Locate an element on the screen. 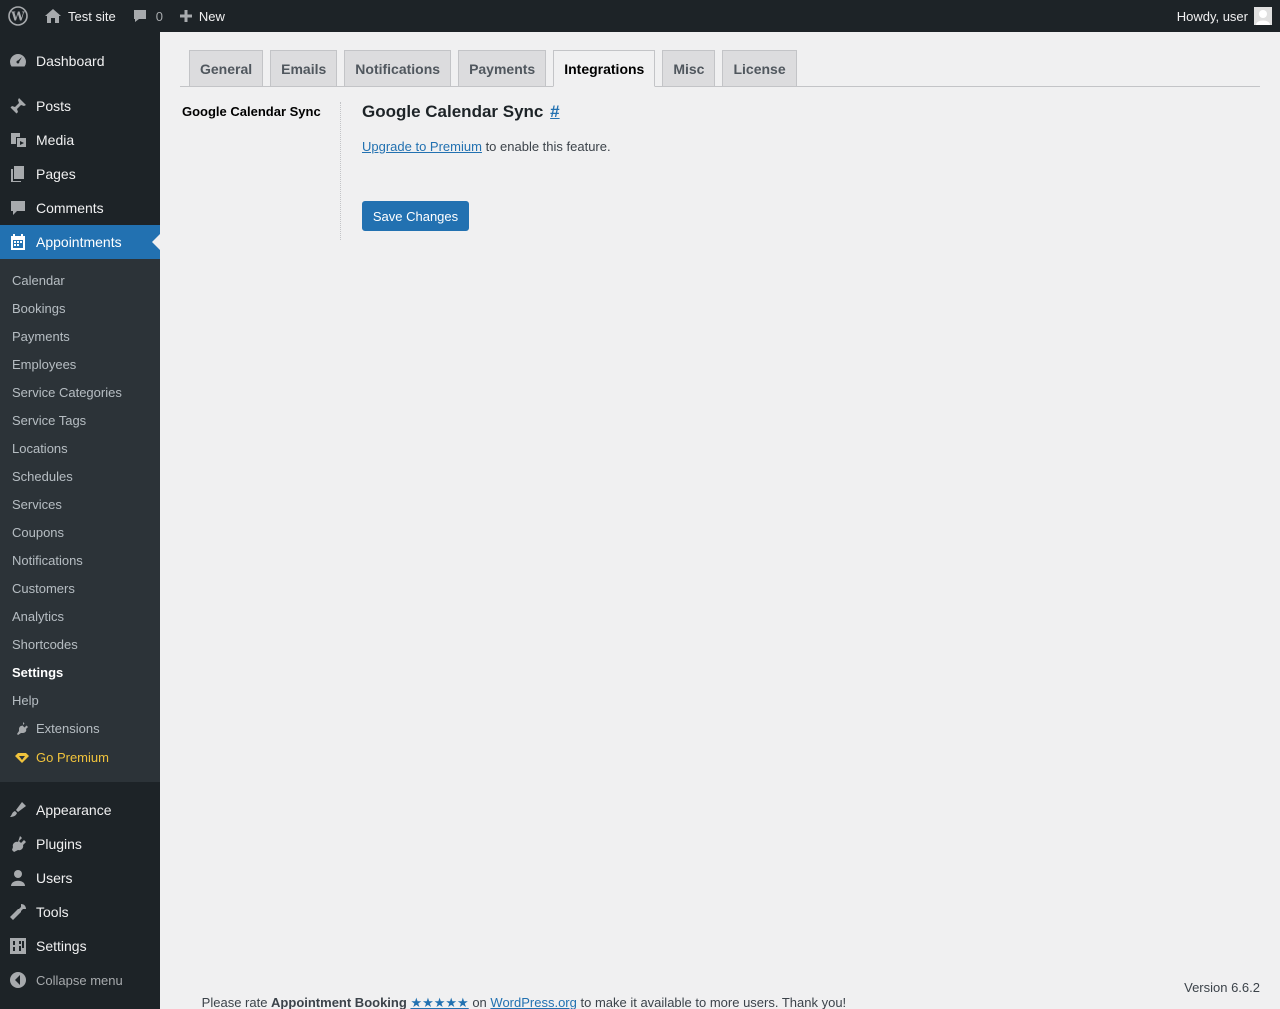 The height and width of the screenshot is (1009, 1280). menu-users: Users is located at coordinates (80, 878).